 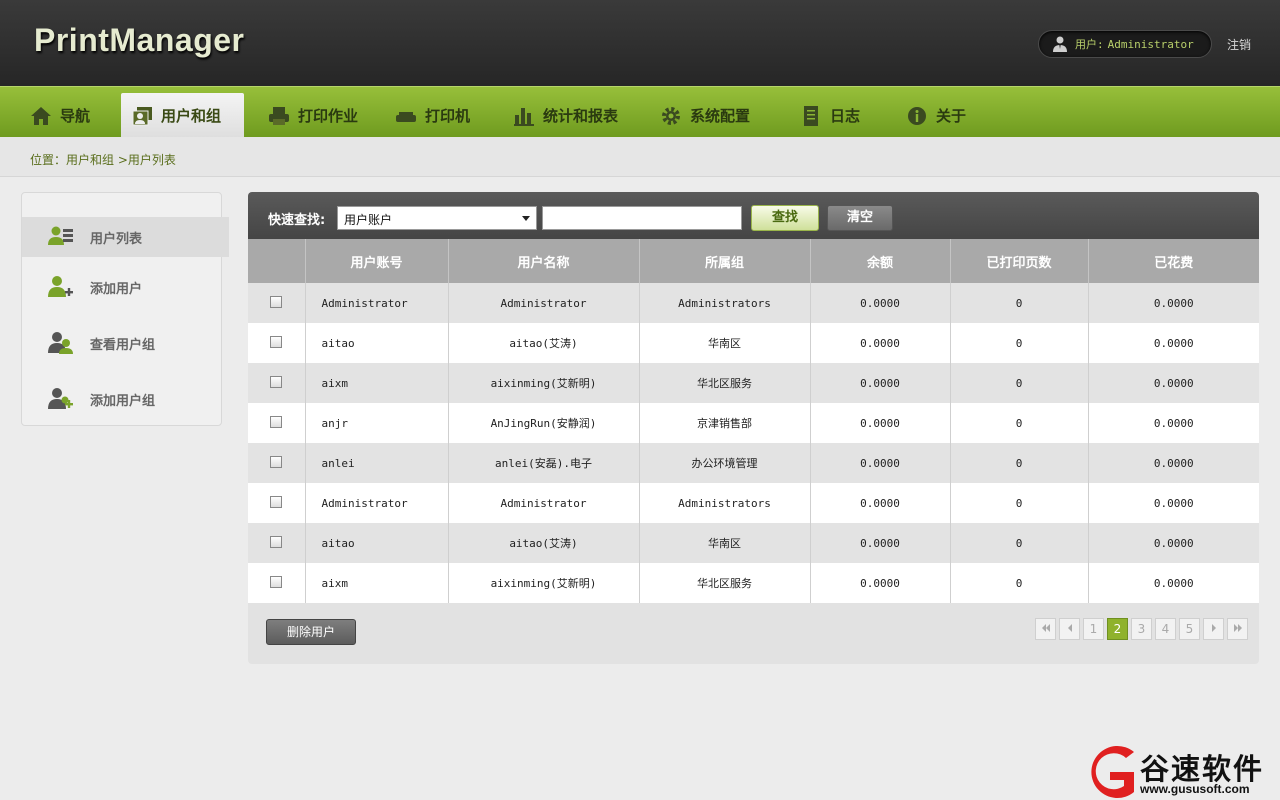 What do you see at coordinates (544, 383) in the screenshot?
I see `table-cell: aixinming(艾新明)` at bounding box center [544, 383].